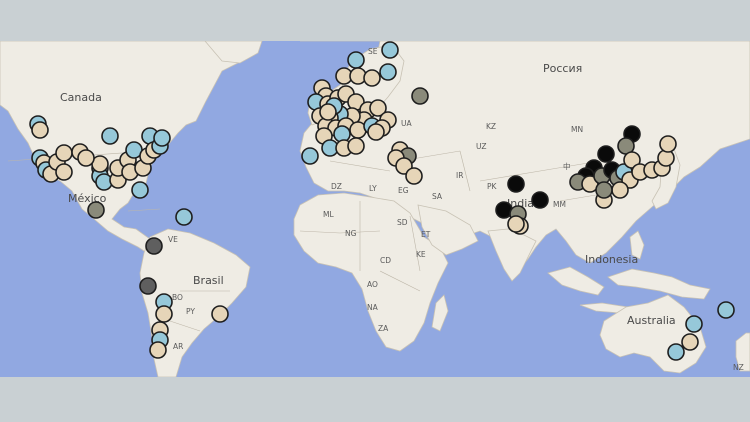 The height and width of the screenshot is (422, 750). What do you see at coordinates (208, 280) in the screenshot?
I see `country-label-brasil: Brasil` at bounding box center [208, 280].